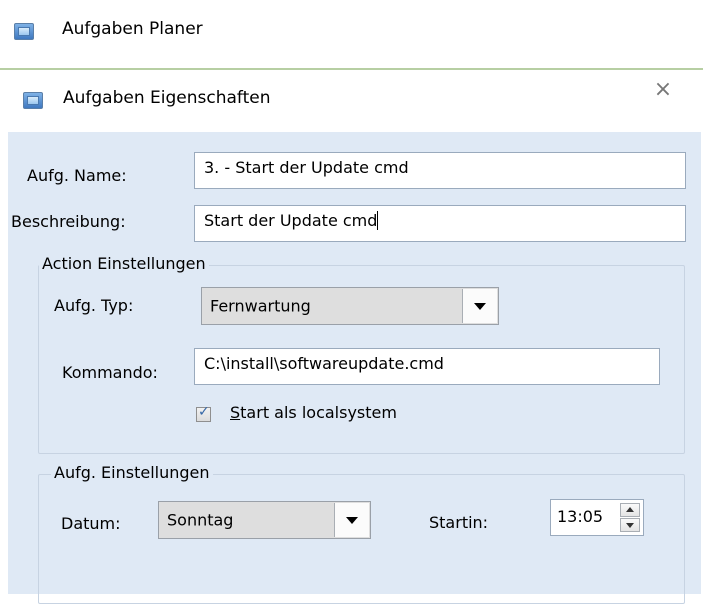  I want to click on description-label: Beschreibung:, so click(68, 221).